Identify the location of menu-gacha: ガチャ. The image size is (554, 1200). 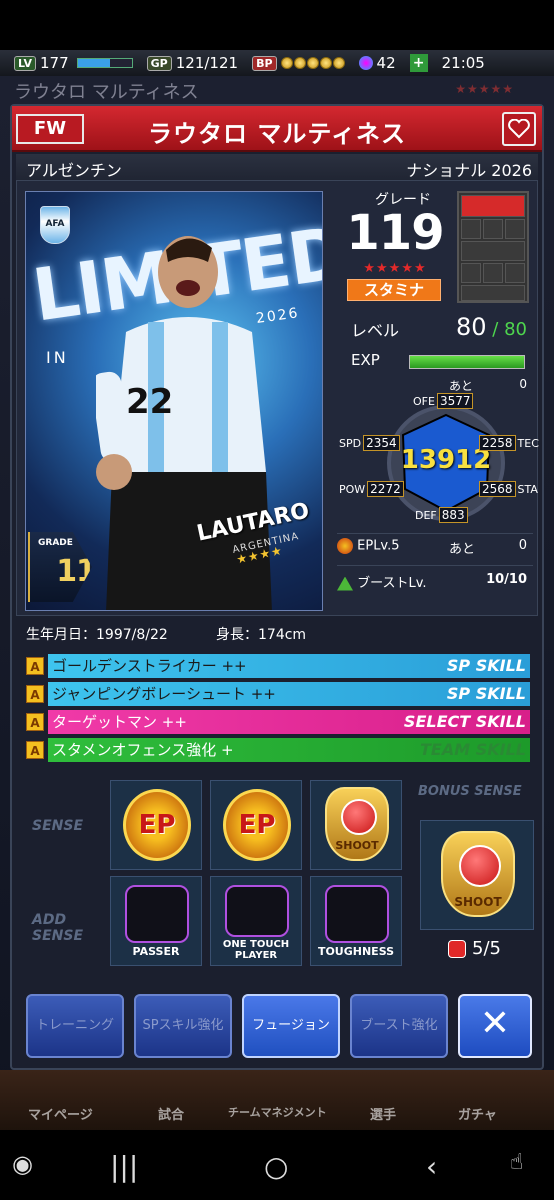
(477, 1113).